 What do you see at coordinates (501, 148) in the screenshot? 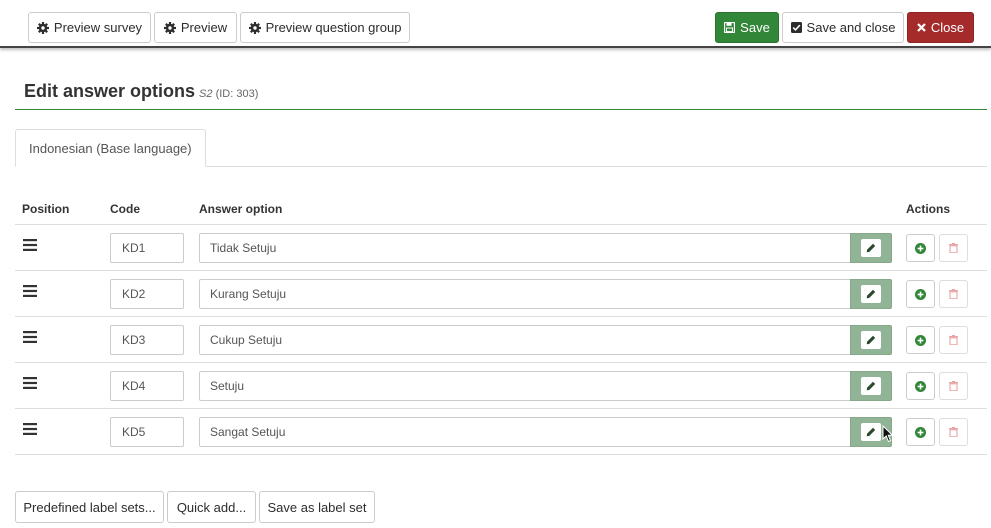
I see `language-tabs: Indonesian (Base language)` at bounding box center [501, 148].